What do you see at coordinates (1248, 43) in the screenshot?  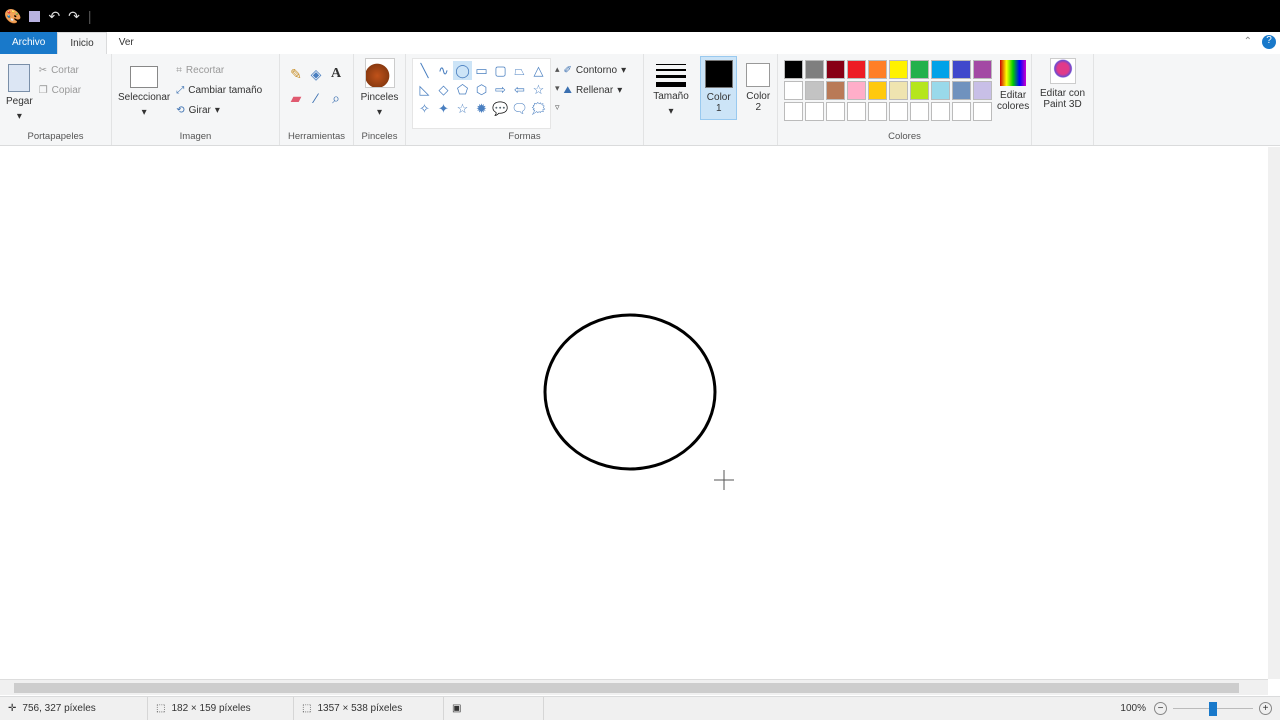 I see `collapse-ribbon-icon: ⌃` at bounding box center [1248, 43].